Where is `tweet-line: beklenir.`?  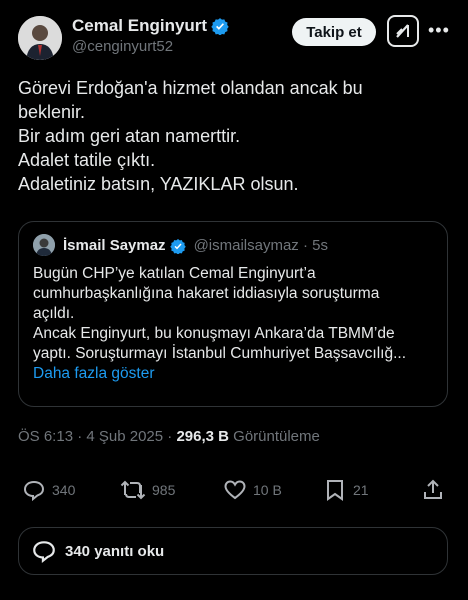 tweet-line: beklenir. is located at coordinates (52, 112).